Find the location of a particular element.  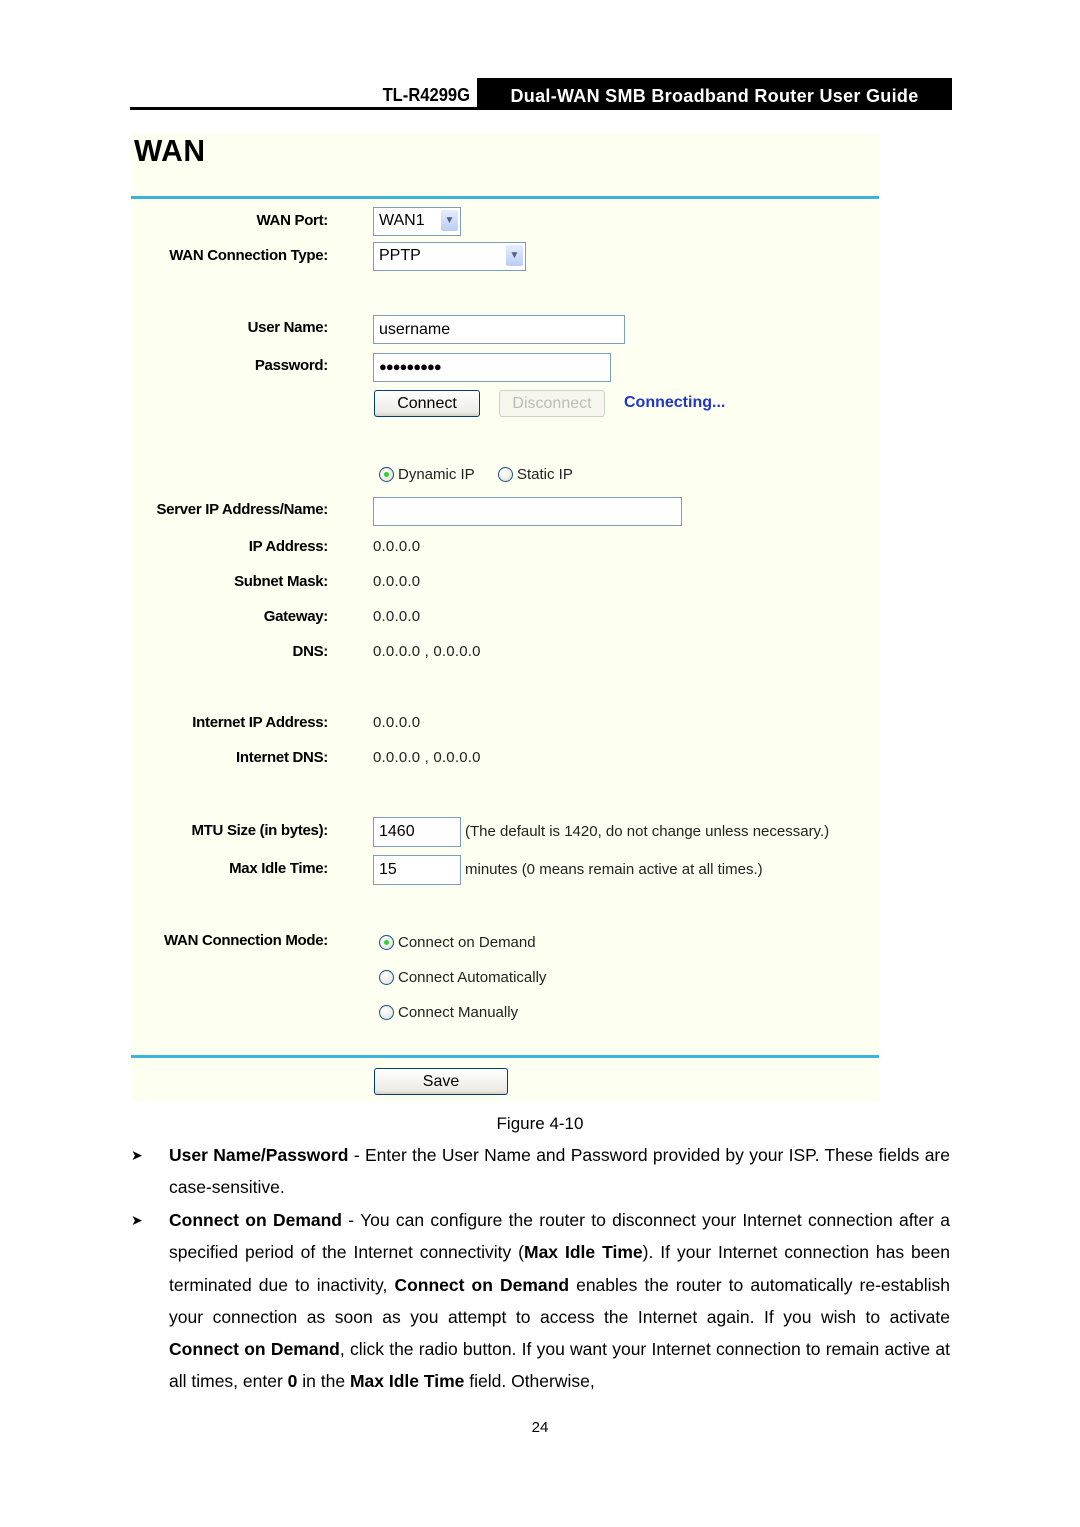

internet-dns-value: 0.0.0.0 , 0.0.0.0 is located at coordinates (427, 757).